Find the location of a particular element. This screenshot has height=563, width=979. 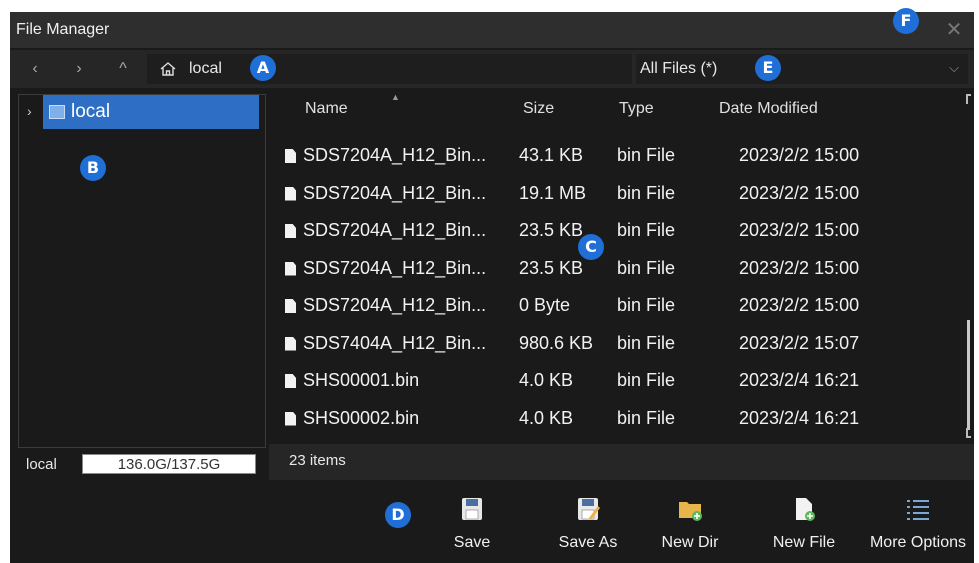

back-button: ‹ is located at coordinates (35, 69).